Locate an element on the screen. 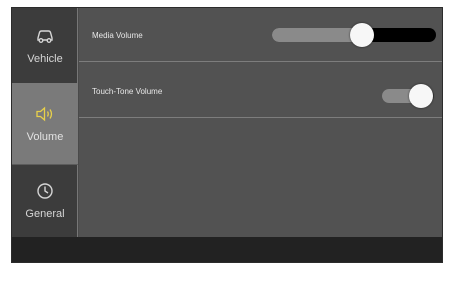 The image size is (456, 299). touch-tone-volume-label: Touch-Tone Volume is located at coordinates (127, 91).